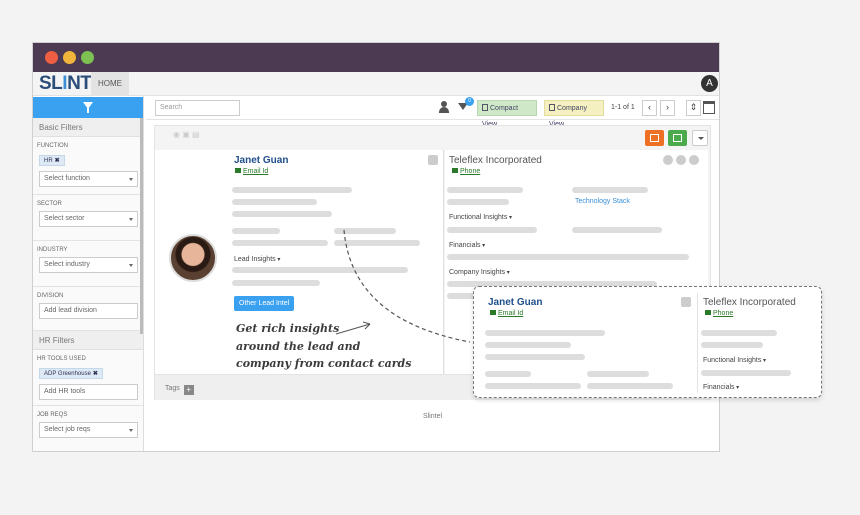 The image size is (860, 515). What do you see at coordinates (141, 226) in the screenshot?
I see `sidebar-scrollbar` at bounding box center [141, 226].